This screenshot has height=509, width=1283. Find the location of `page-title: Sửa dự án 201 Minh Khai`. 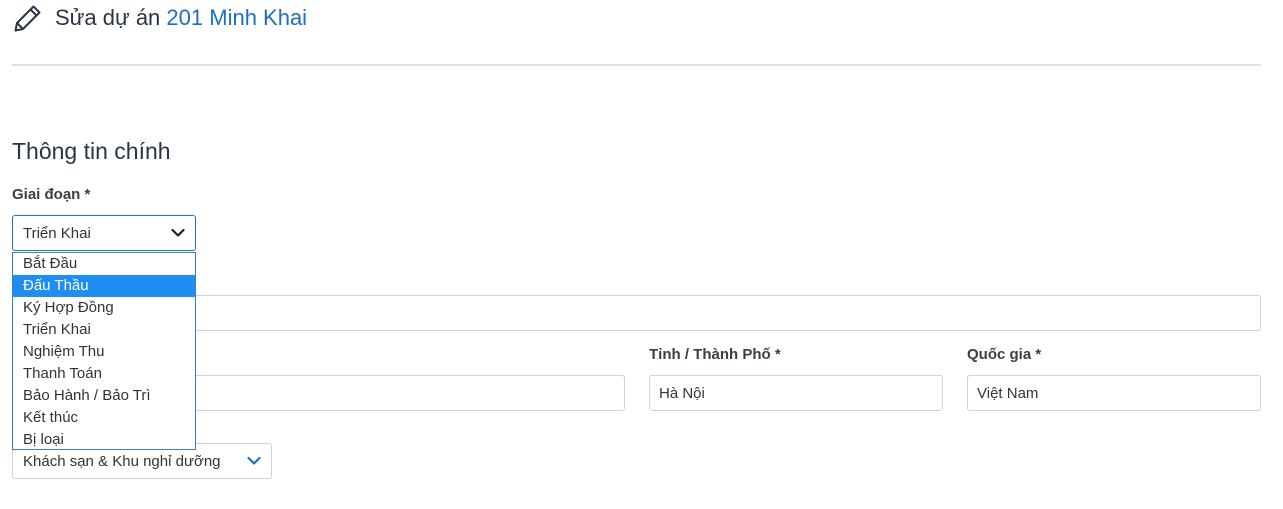

page-title: Sửa dự án 201 Minh Khai is located at coordinates (181, 18).